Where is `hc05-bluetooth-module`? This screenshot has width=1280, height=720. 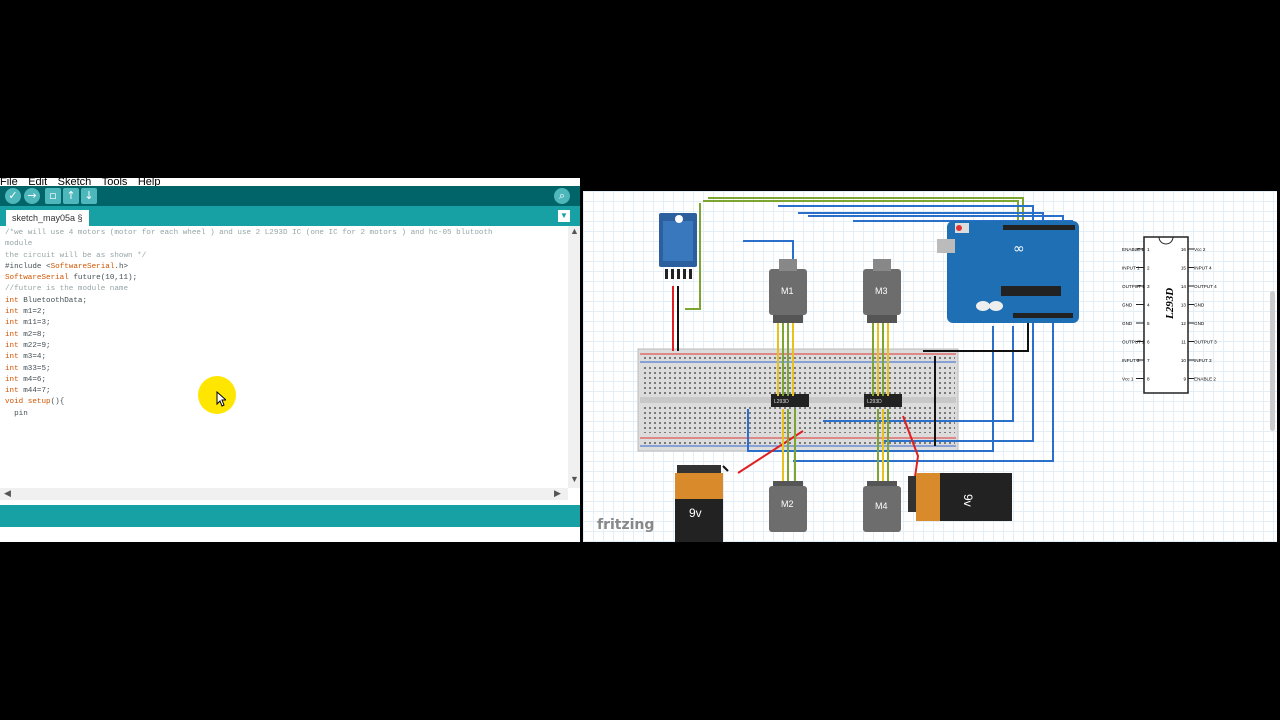
hc05-bluetooth-module is located at coordinates (678, 246).